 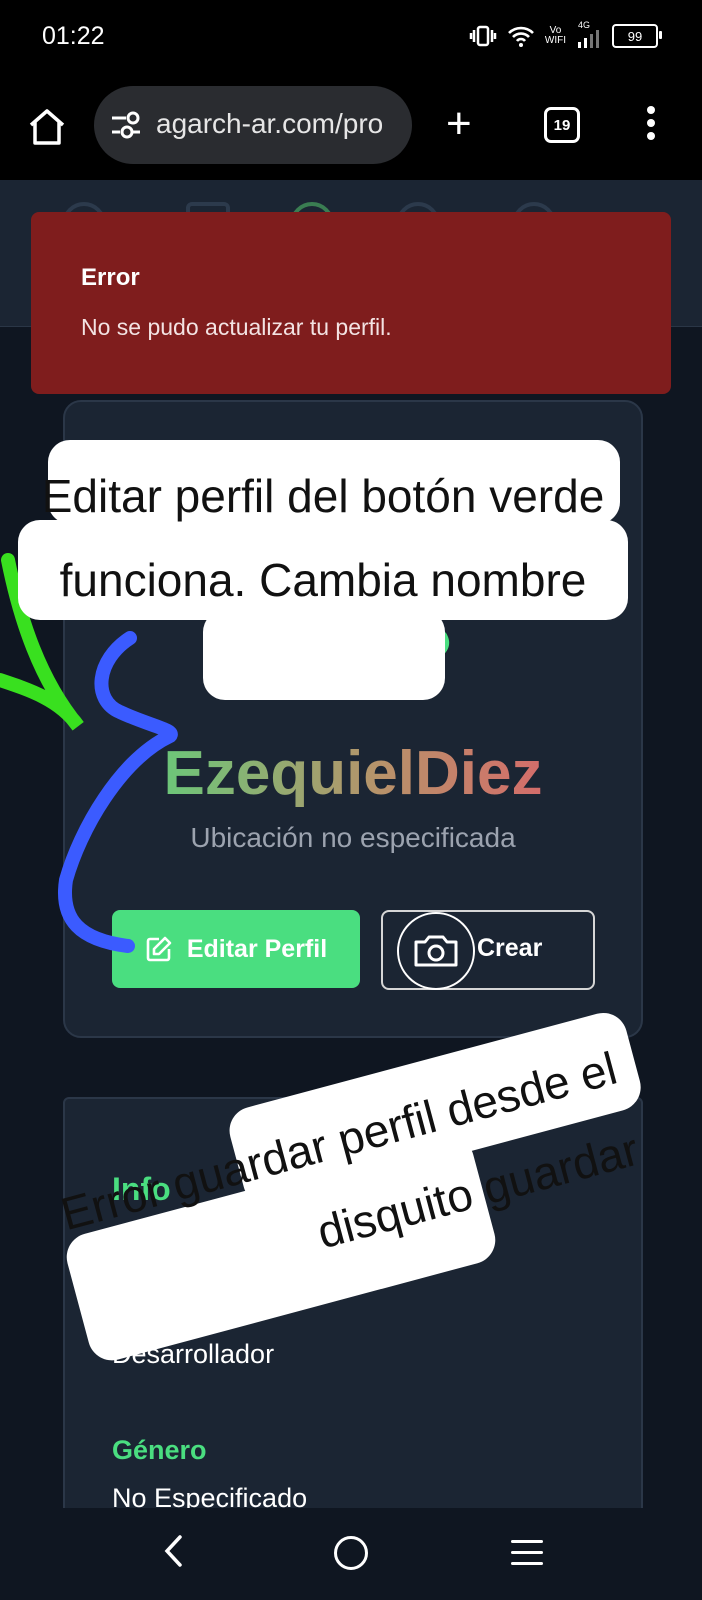 What do you see at coordinates (353, 837) in the screenshot?
I see `profile-location: Ubicación no especificada` at bounding box center [353, 837].